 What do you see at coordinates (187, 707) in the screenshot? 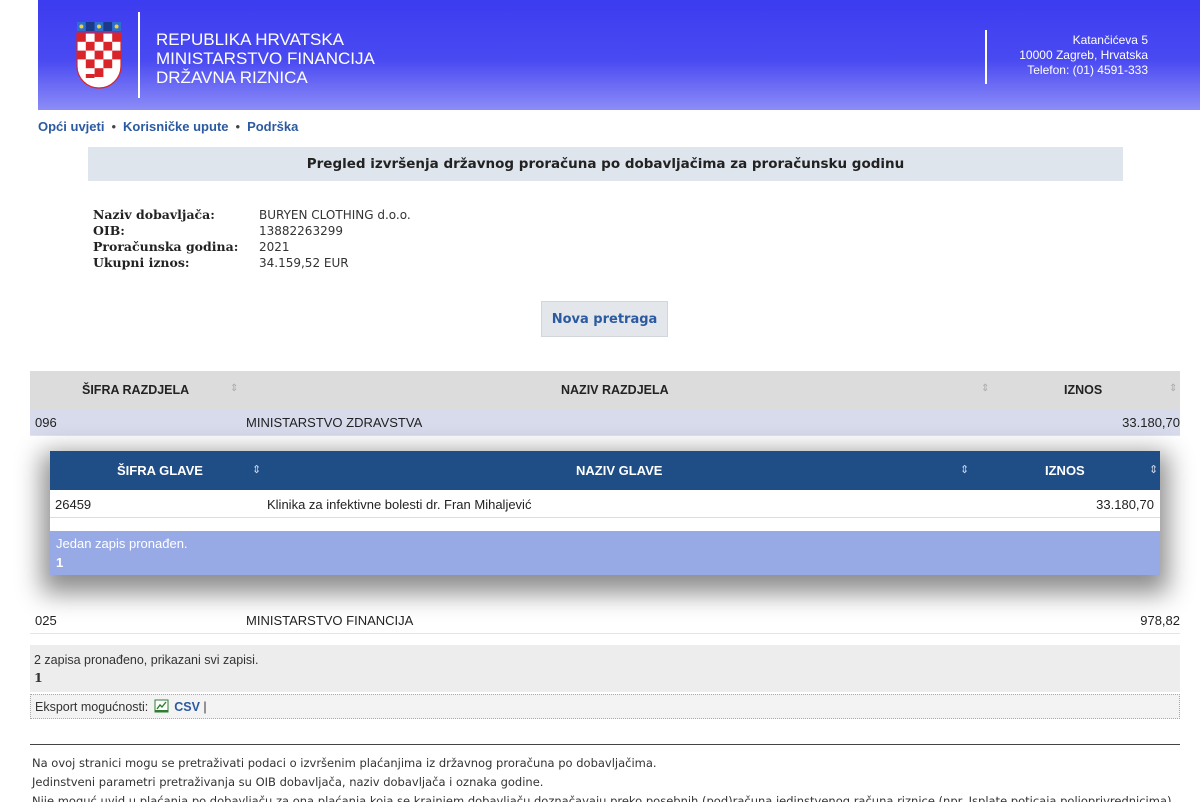
I see `export-csv-link: CSV` at bounding box center [187, 707].